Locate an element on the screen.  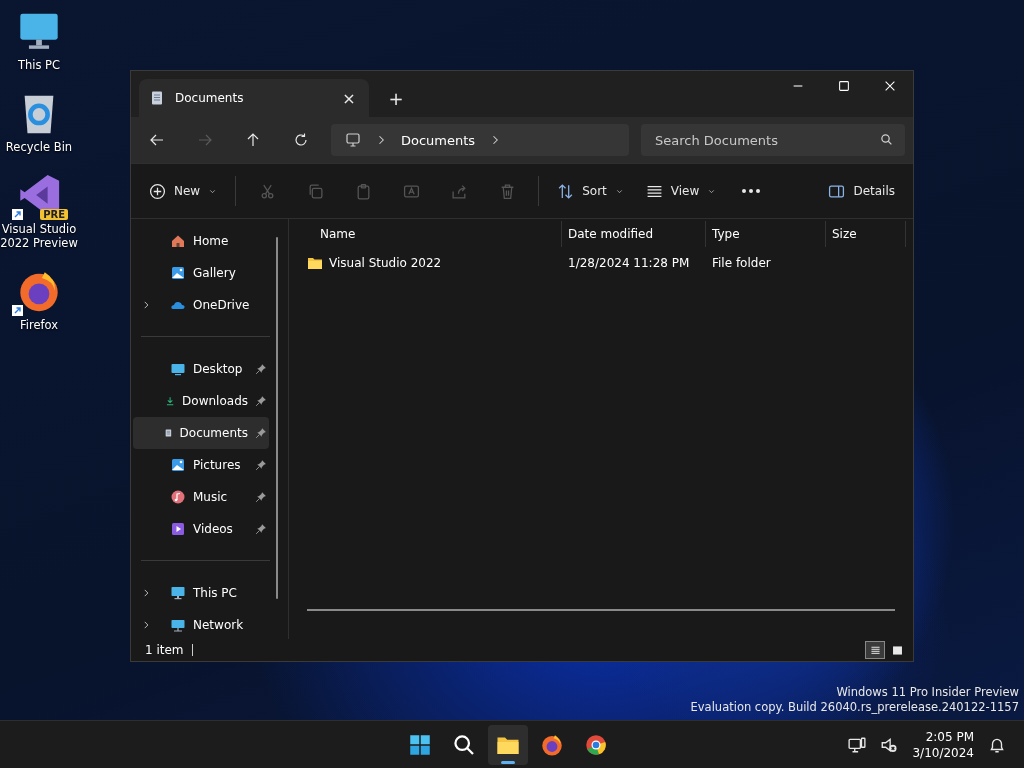
navigation-item: Documents is located at coordinates (201, 433).